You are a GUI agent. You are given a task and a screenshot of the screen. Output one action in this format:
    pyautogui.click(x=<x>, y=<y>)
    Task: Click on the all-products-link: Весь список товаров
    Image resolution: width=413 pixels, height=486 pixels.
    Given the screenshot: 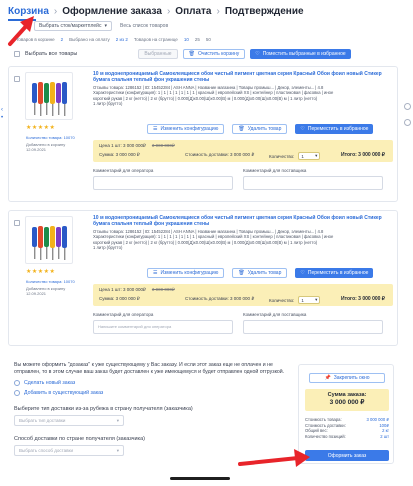 What is the action you would take?
    pyautogui.click(x=144, y=26)
    